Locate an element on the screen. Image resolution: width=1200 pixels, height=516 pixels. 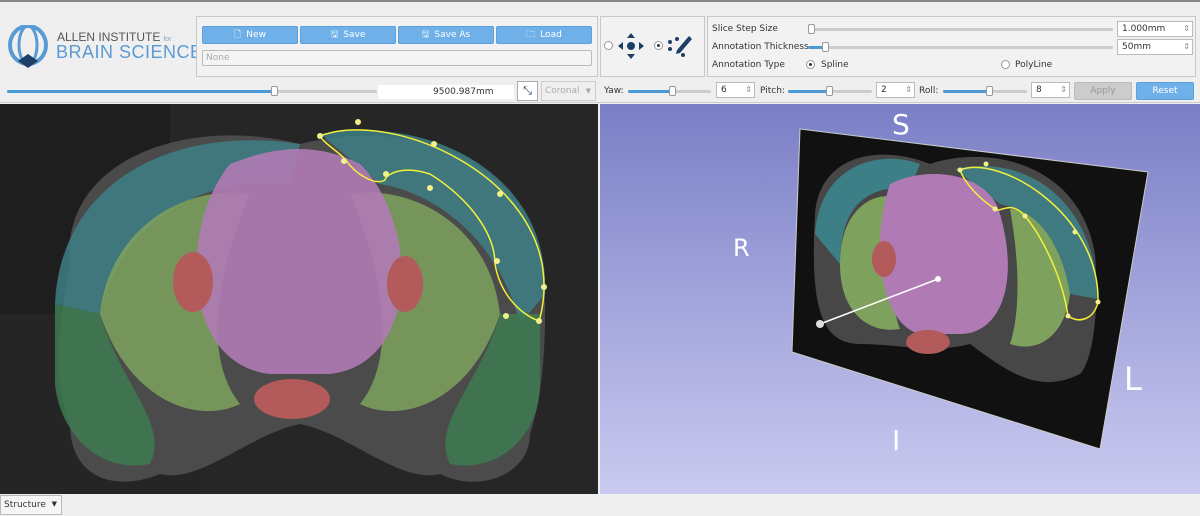
yaw-label: Yaw: is located at coordinates (614, 91).